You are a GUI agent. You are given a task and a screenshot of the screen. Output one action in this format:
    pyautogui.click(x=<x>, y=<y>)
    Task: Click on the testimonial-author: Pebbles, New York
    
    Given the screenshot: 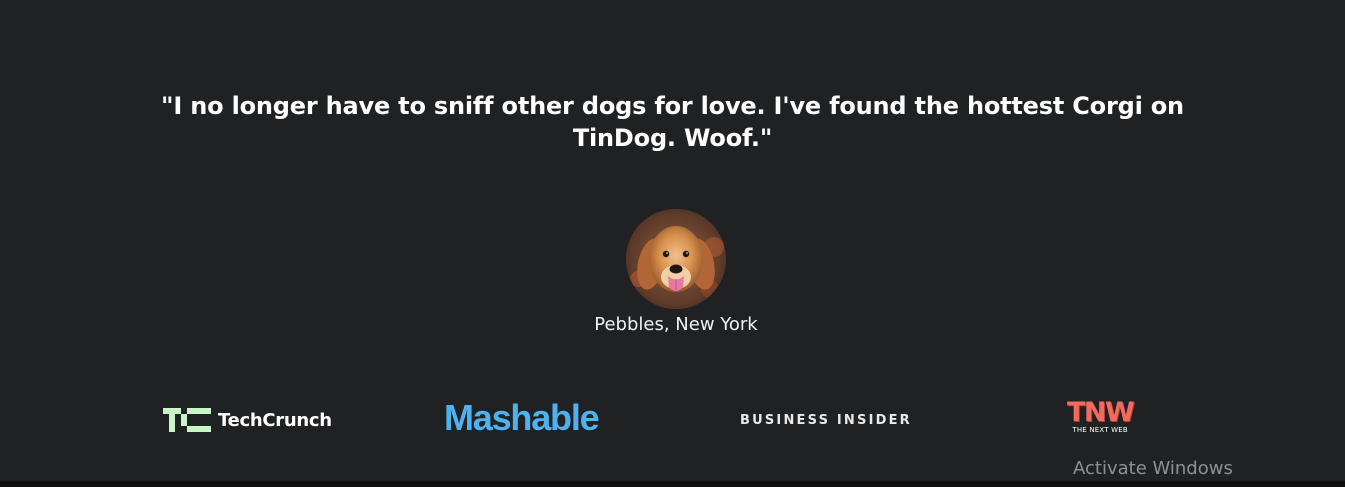 What is the action you would take?
    pyautogui.click(x=676, y=324)
    